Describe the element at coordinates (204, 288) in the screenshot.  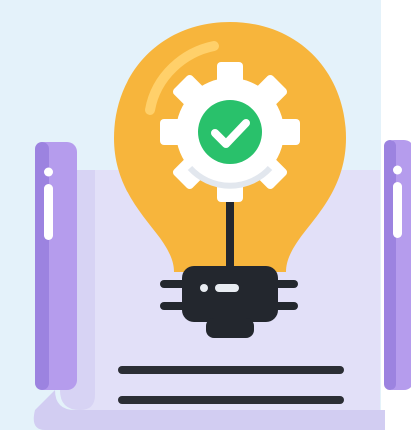
I see `bulb-base-dot` at that location.